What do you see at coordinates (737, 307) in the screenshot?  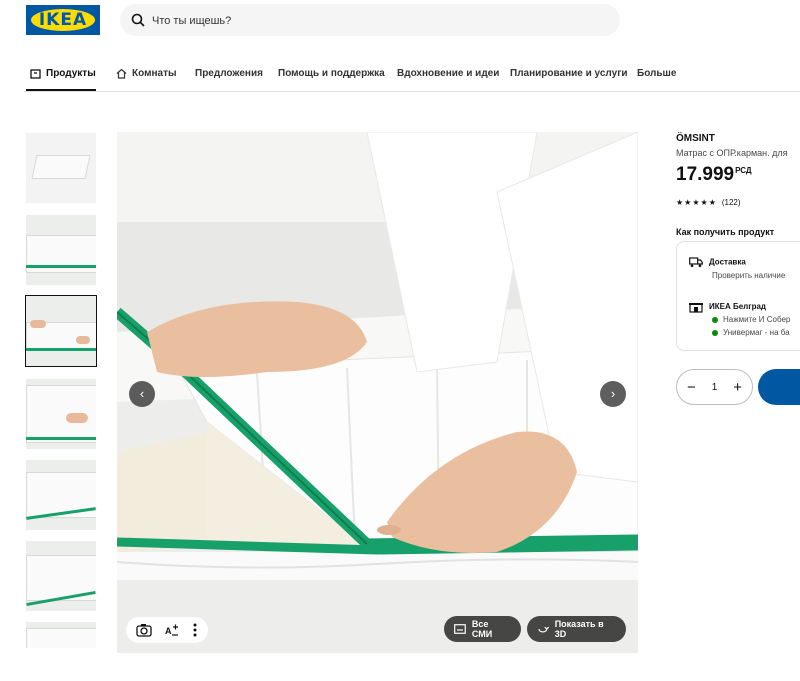 I see `store-title: ИКЕА Белград` at bounding box center [737, 307].